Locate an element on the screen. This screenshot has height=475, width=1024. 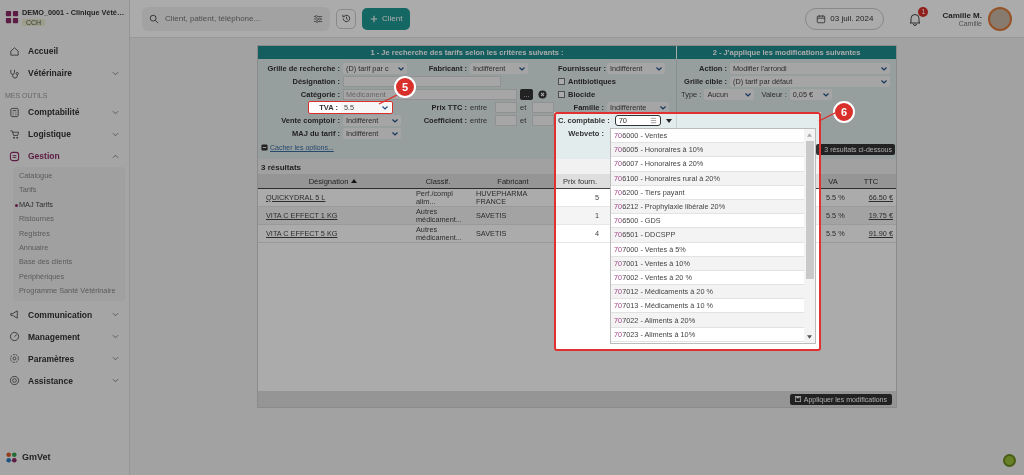
nav-item: Comptabilité is located at coordinates (65, 112).